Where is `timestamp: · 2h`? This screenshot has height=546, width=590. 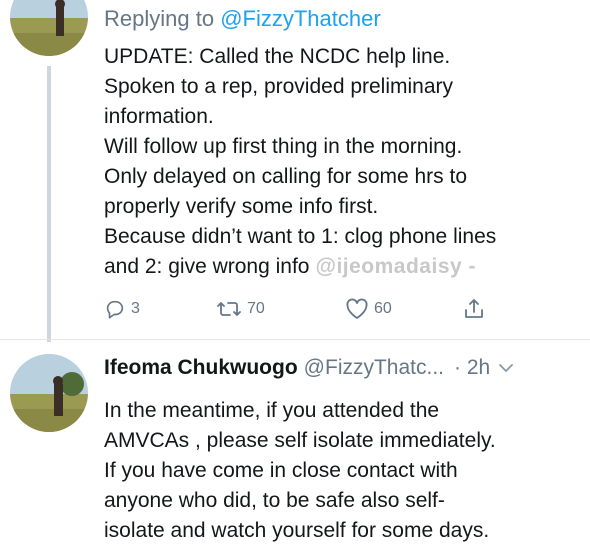 timestamp: · 2h is located at coordinates (472, 368).